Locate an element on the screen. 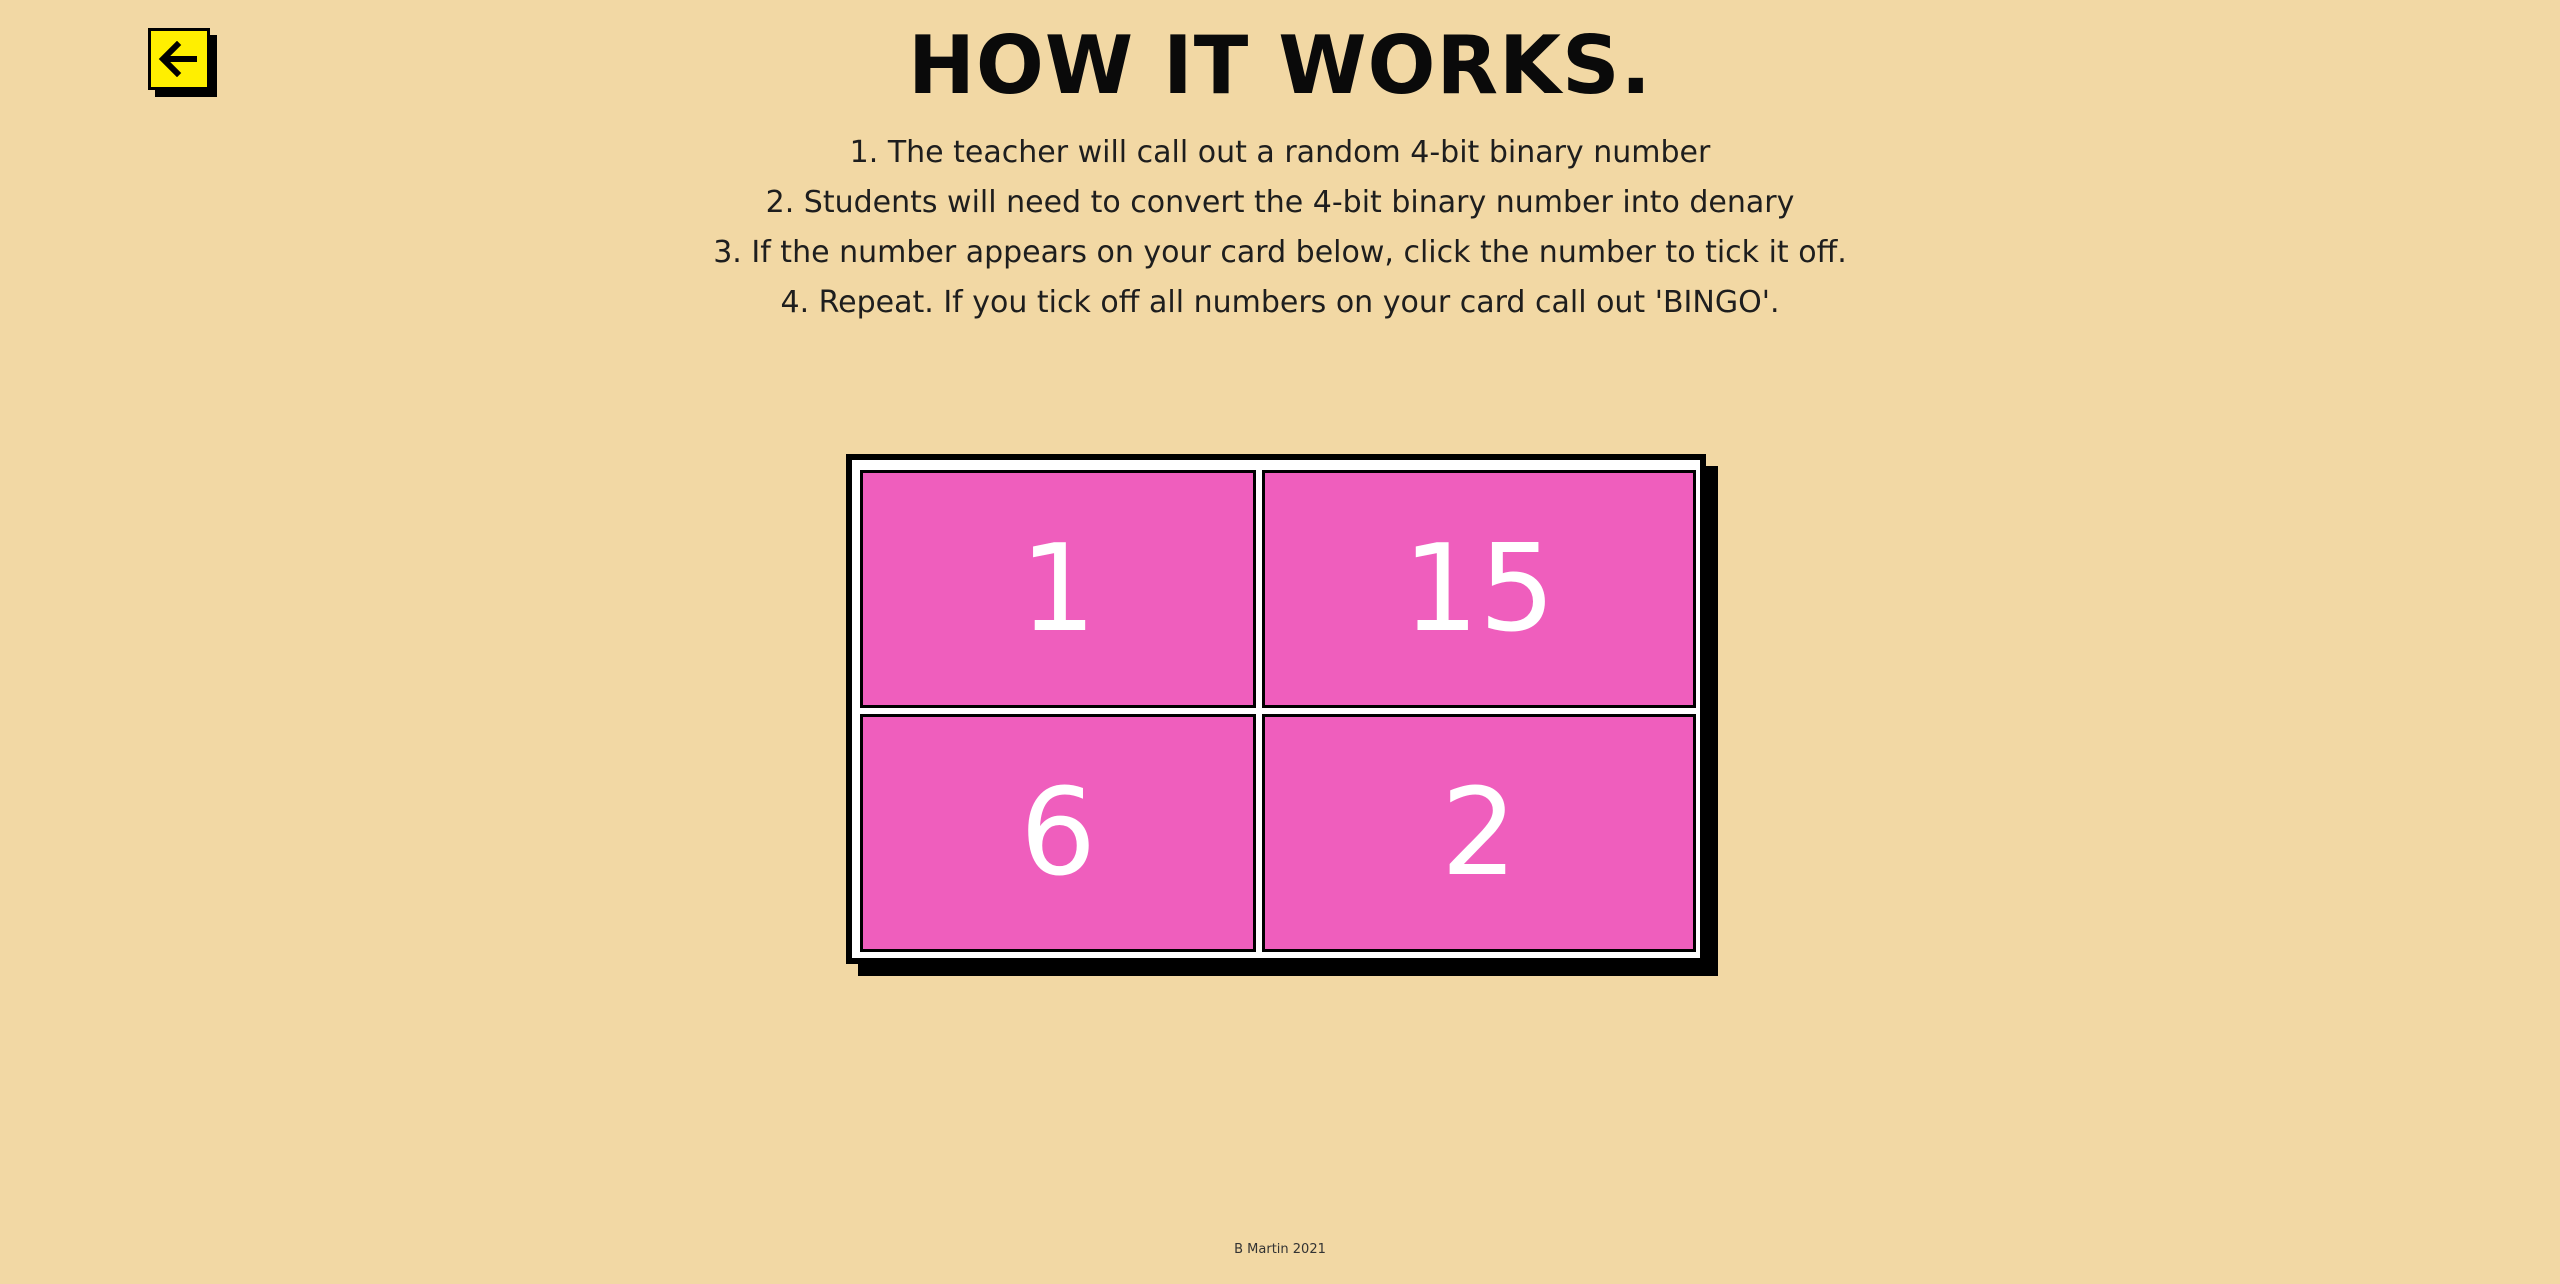 This screenshot has width=2560, height=1284. bingo-card: 1 15 6 2 is located at coordinates (1276, 709).